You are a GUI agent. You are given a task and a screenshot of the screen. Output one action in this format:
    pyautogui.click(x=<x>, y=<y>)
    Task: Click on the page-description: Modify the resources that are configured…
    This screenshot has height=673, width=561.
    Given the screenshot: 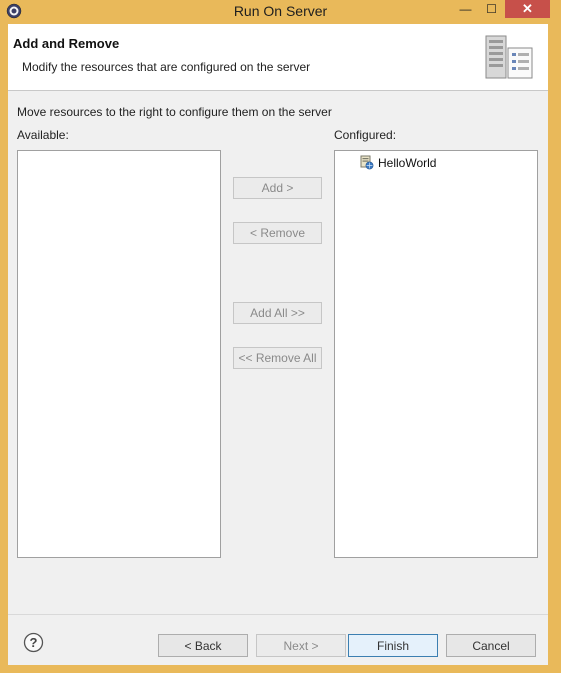 What is the action you would take?
    pyautogui.click(x=166, y=67)
    